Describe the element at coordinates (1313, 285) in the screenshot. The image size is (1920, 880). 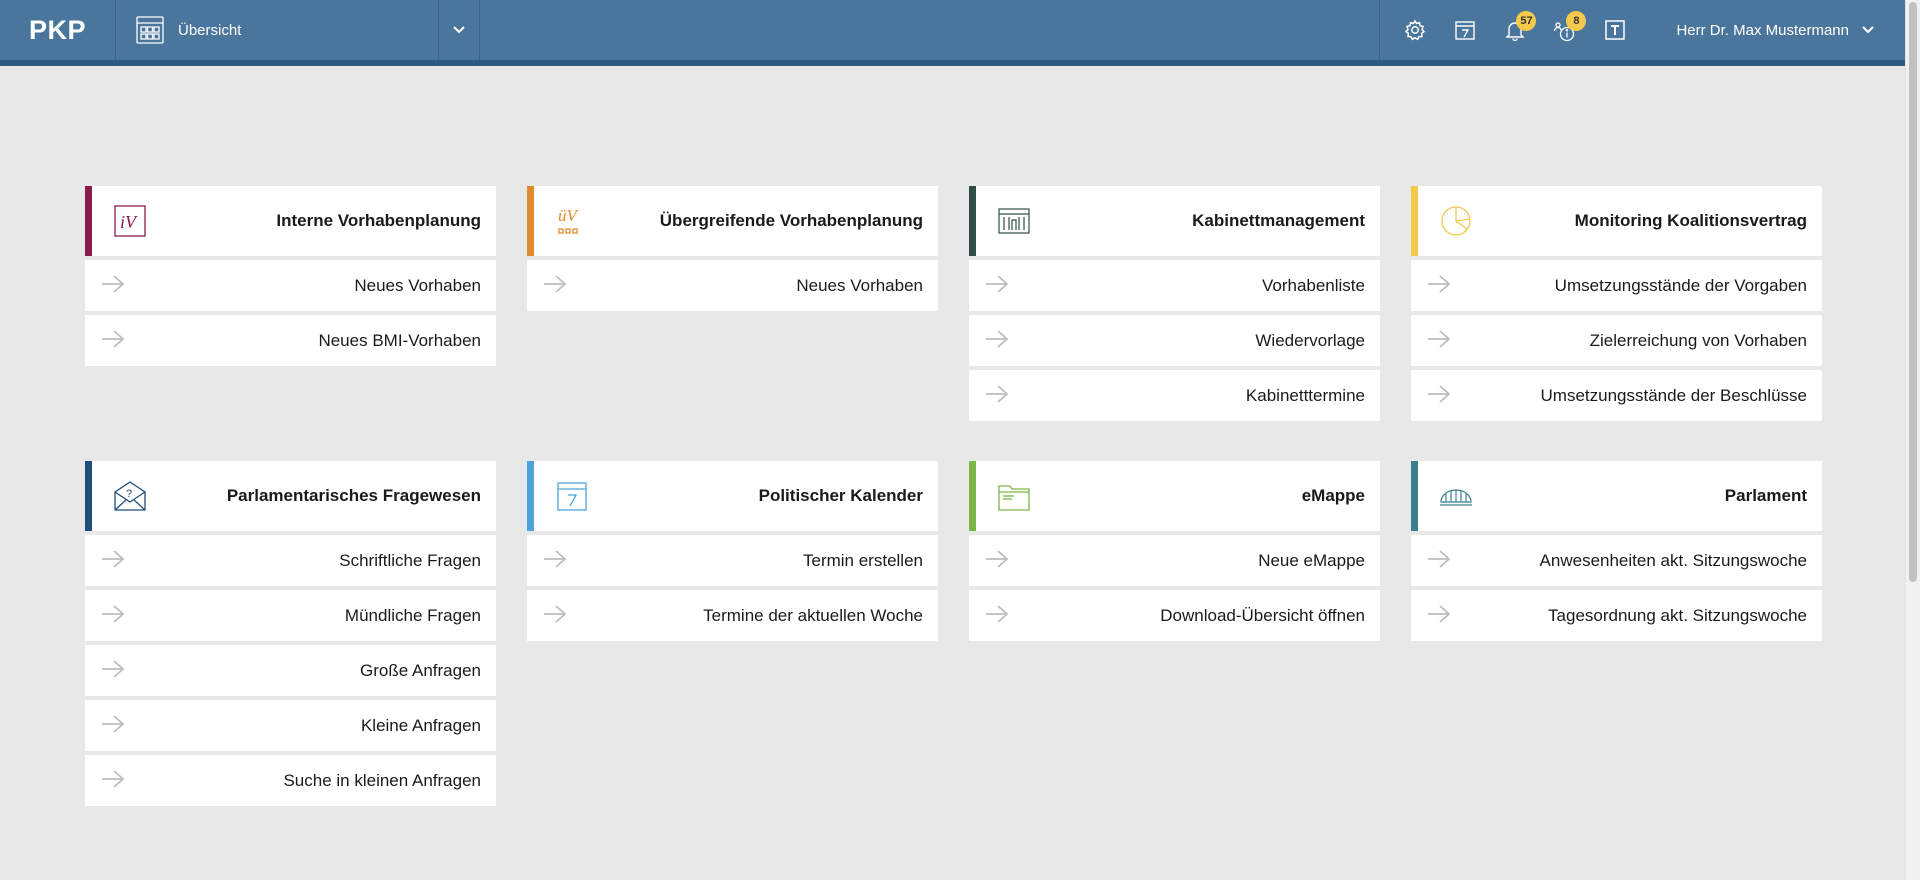
I see `tile-link-label: Vorhabenliste` at that location.